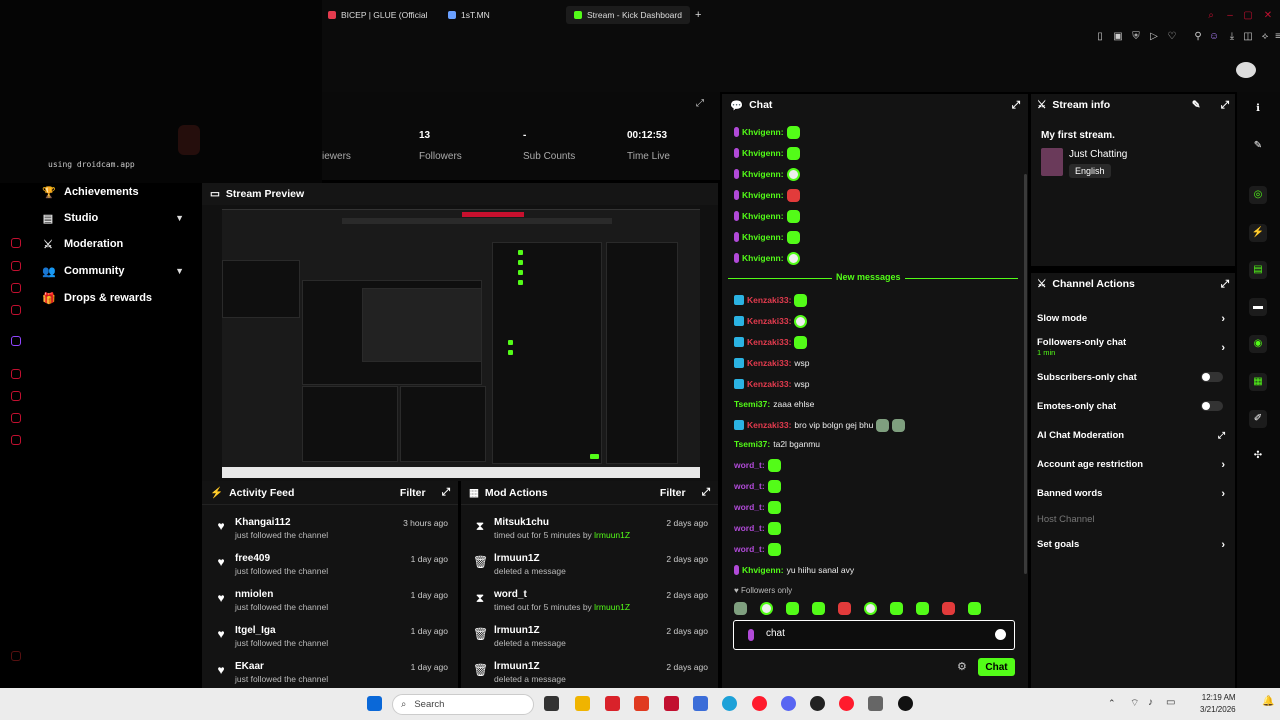 Image resolution: width=1280 pixels, height=720 pixels. Describe the element at coordinates (1248, 37) in the screenshot. I see `camera-icon: ◫` at that location.